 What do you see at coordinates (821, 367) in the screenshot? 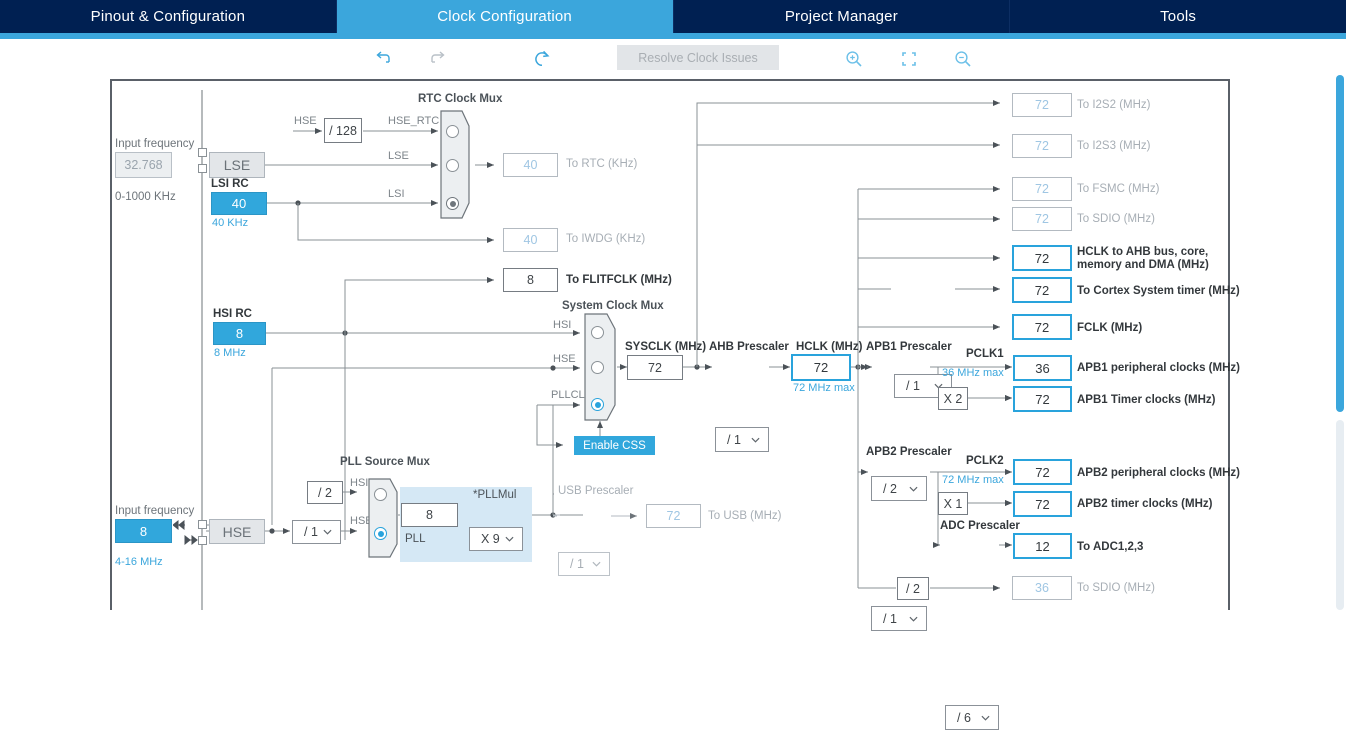
I see `hclk-value-field: 72` at bounding box center [821, 367].